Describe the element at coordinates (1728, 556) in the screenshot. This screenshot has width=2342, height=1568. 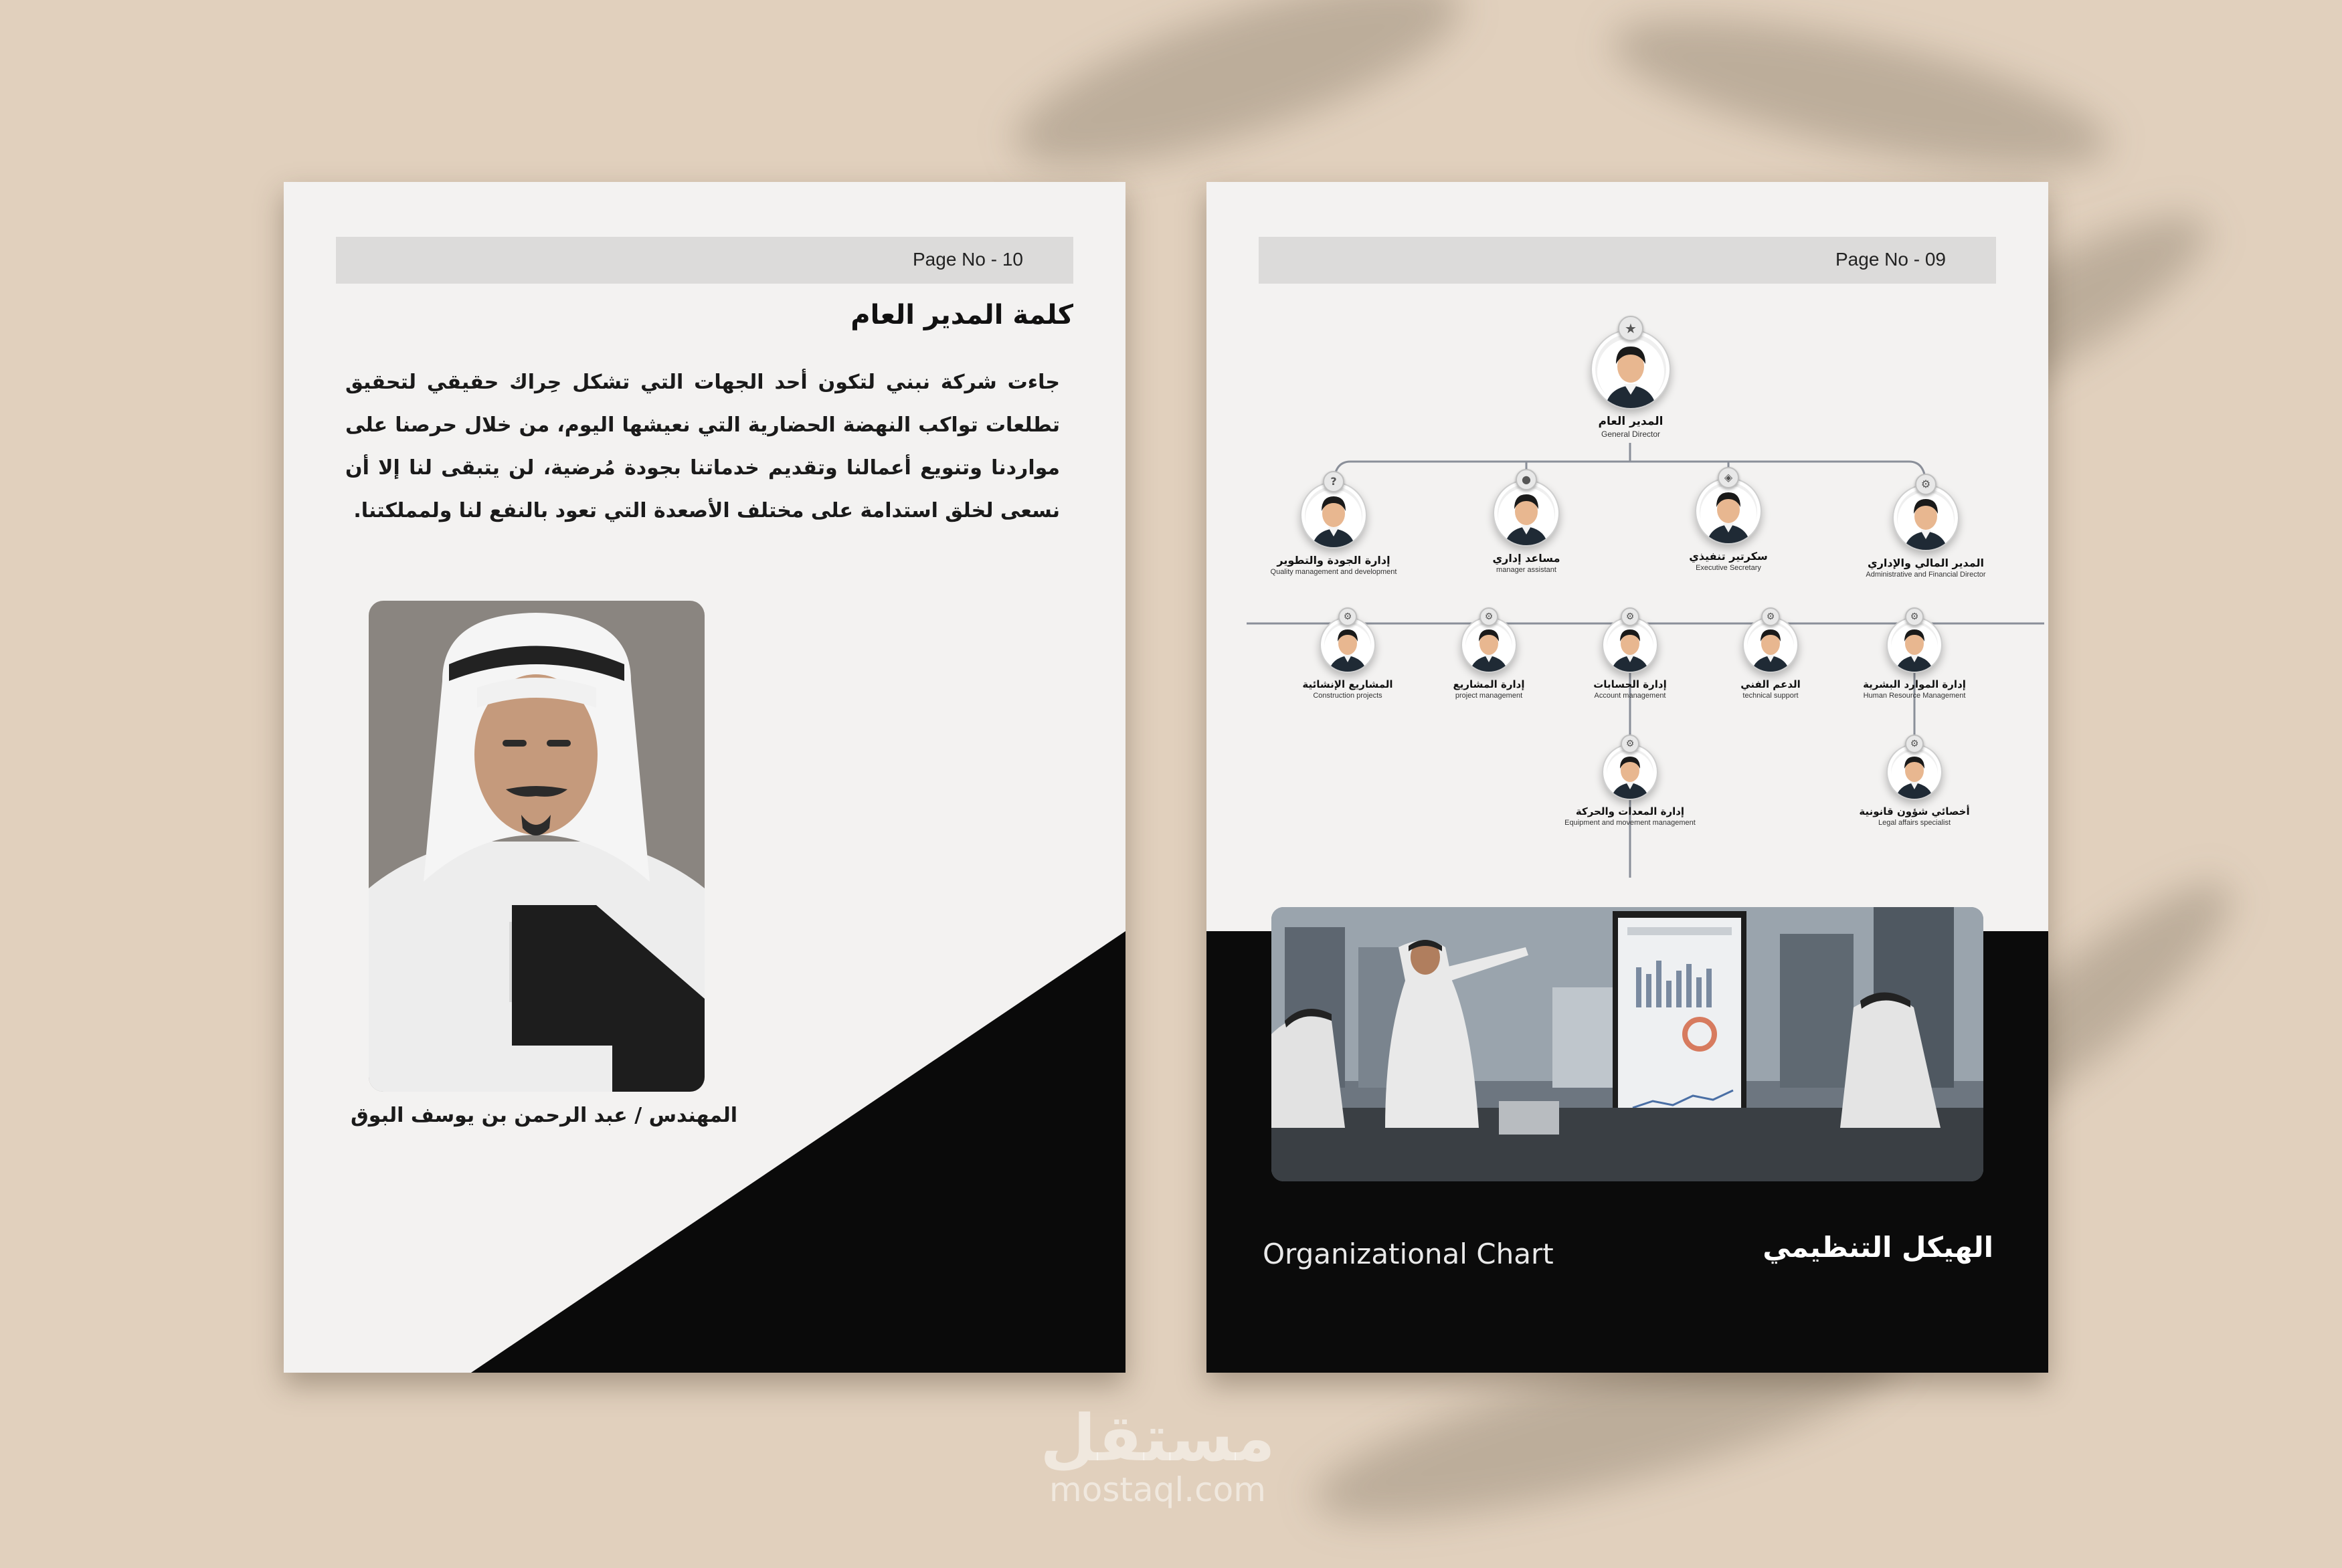
I see `node-title-ar: سكرتير تنفيذي` at that location.